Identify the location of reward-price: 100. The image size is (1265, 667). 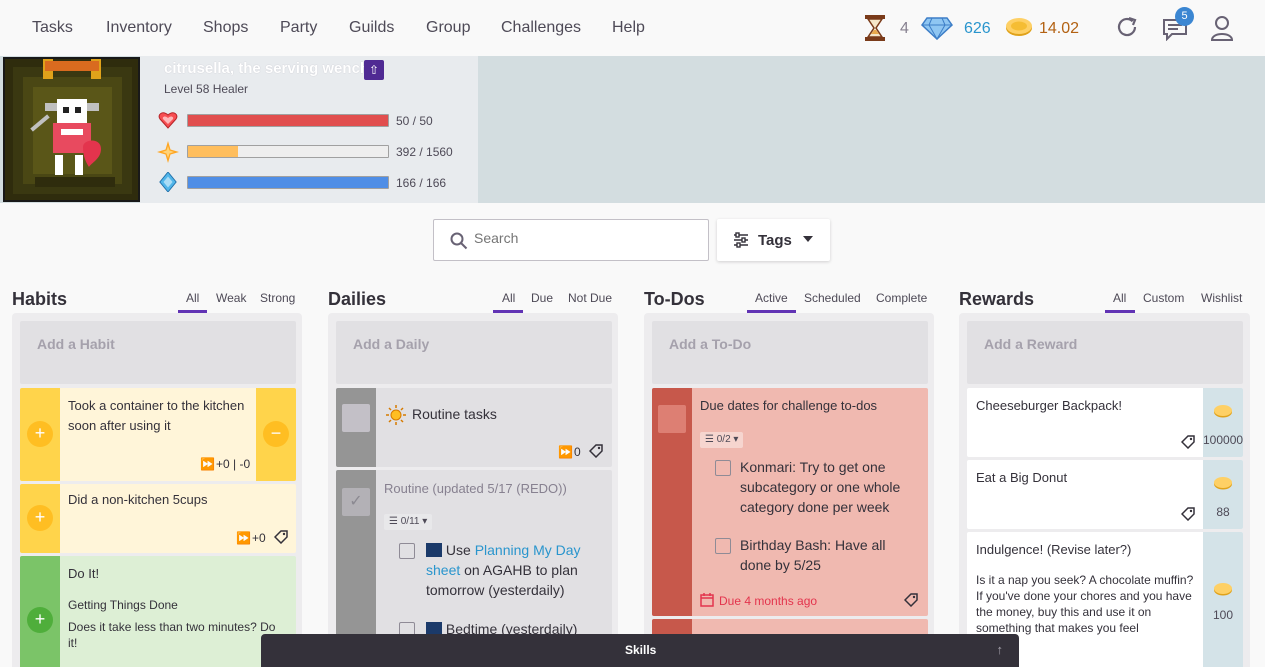
(1223, 615).